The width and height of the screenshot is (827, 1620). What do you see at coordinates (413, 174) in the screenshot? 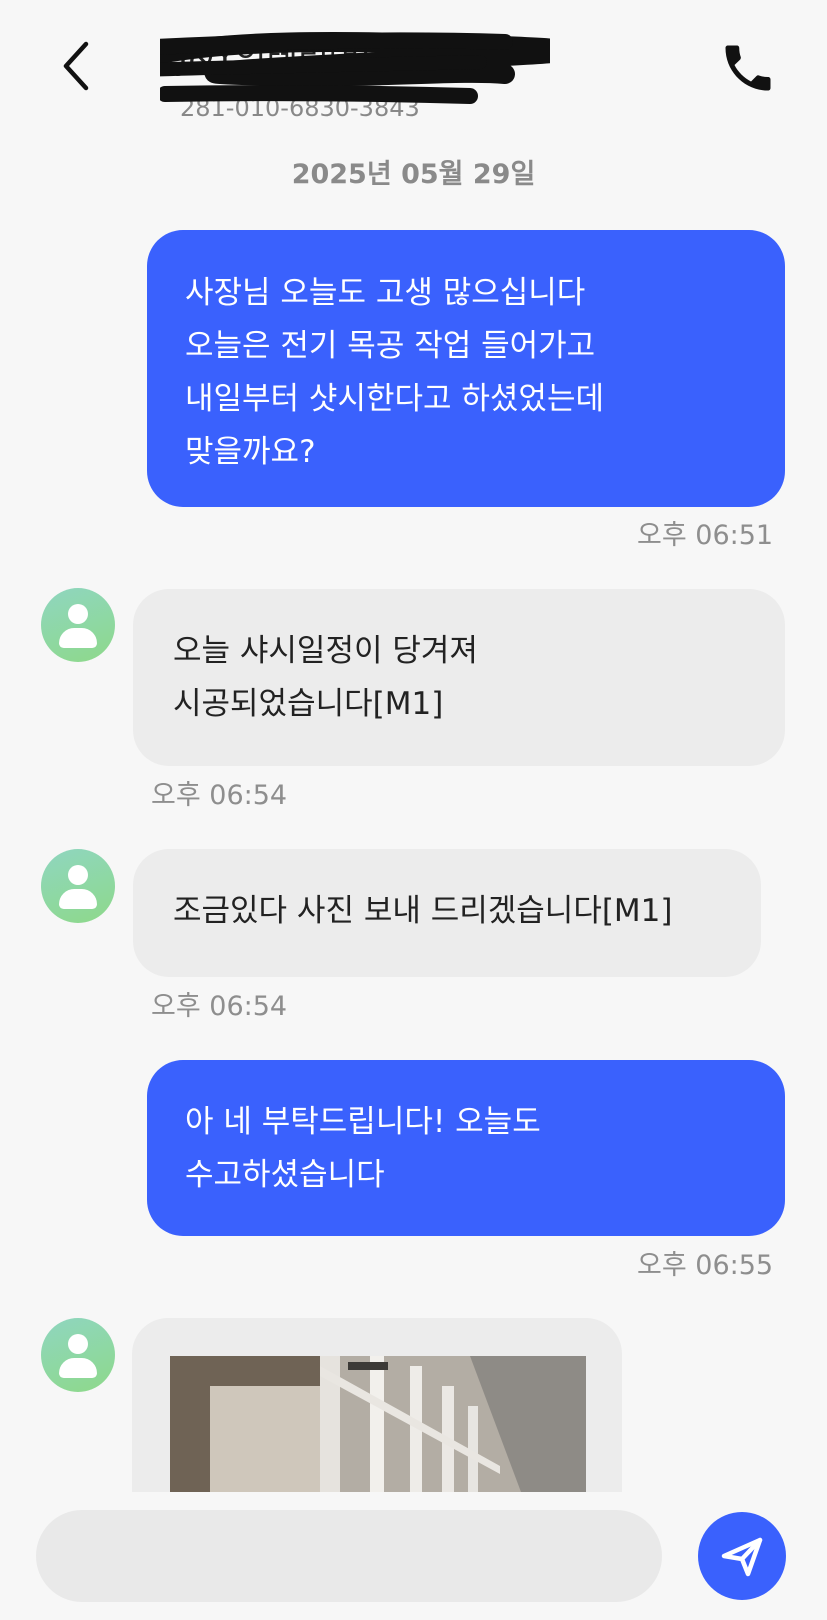
I see `date-divider: 2025년 05월 29일` at bounding box center [413, 174].